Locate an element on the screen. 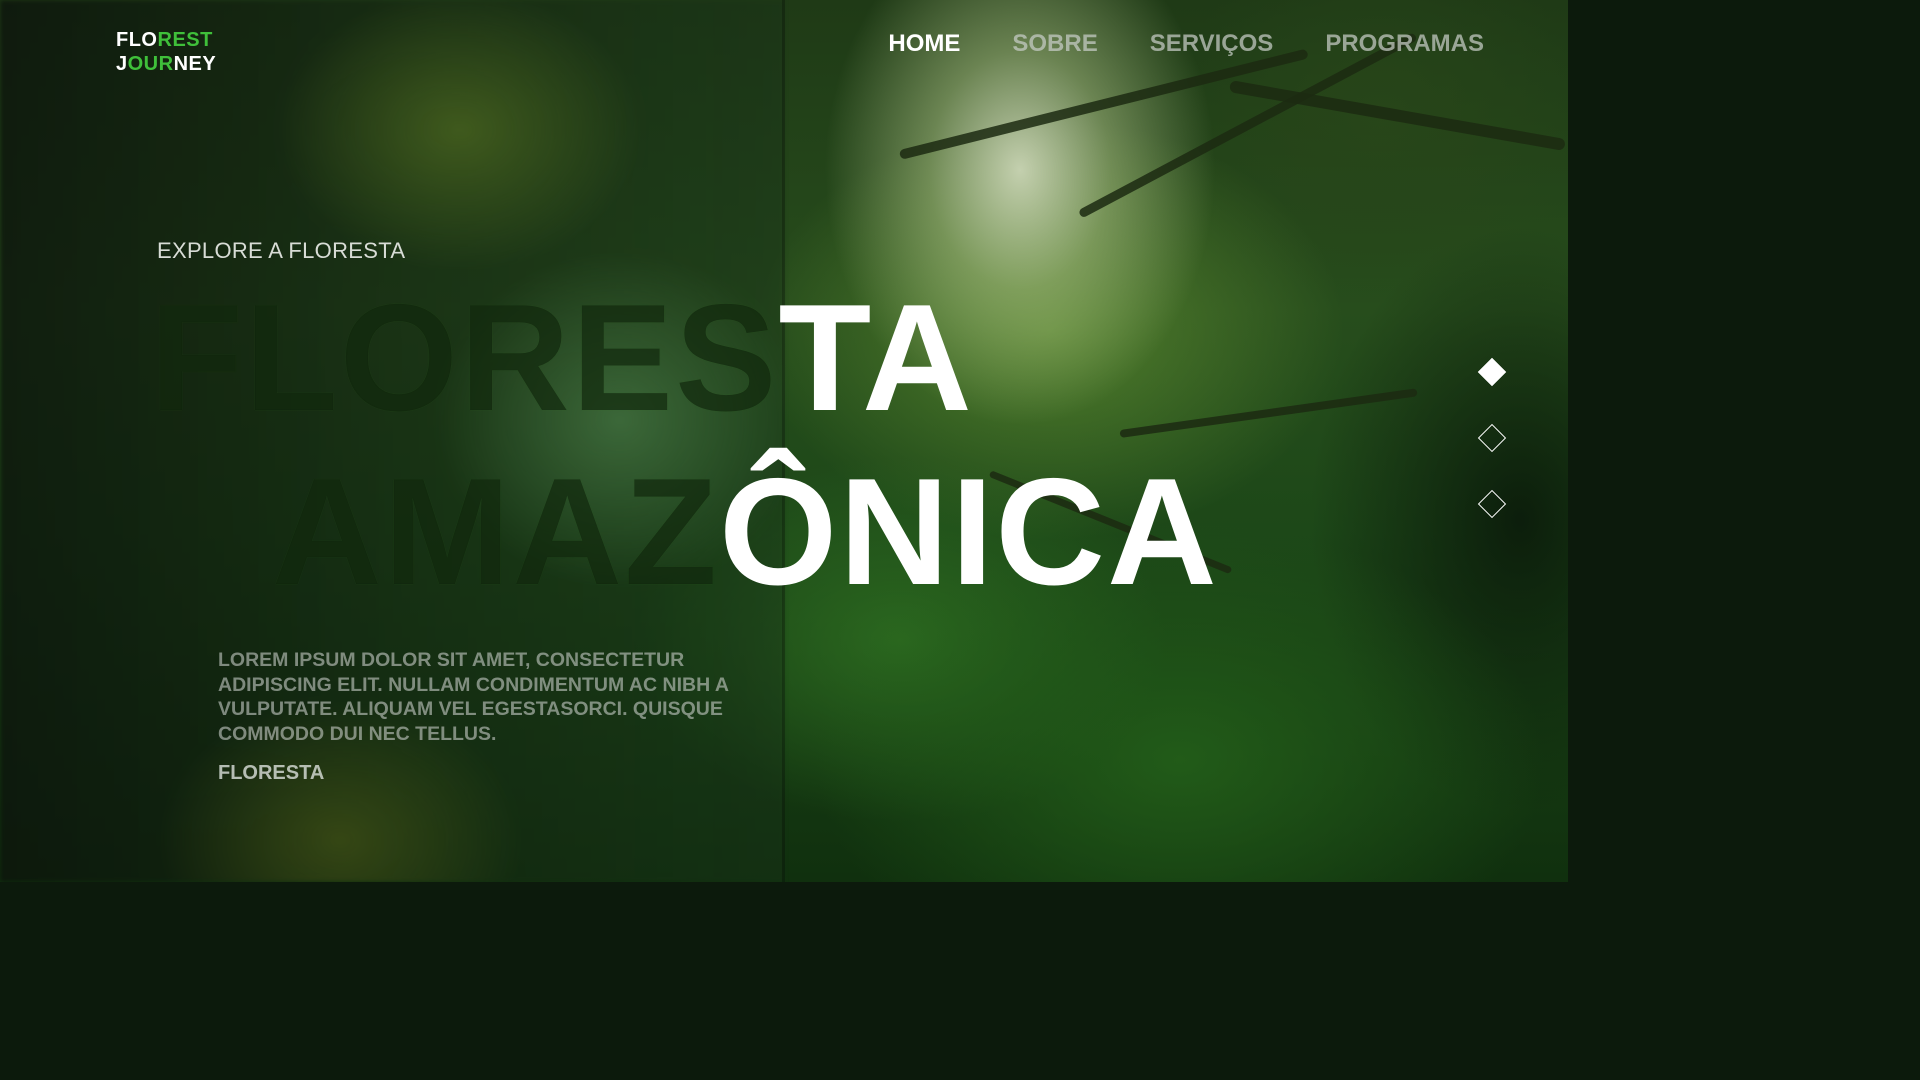 The height and width of the screenshot is (1080, 1920). hero-title-line2: AMAZÔNICA is located at coordinates (745, 532).